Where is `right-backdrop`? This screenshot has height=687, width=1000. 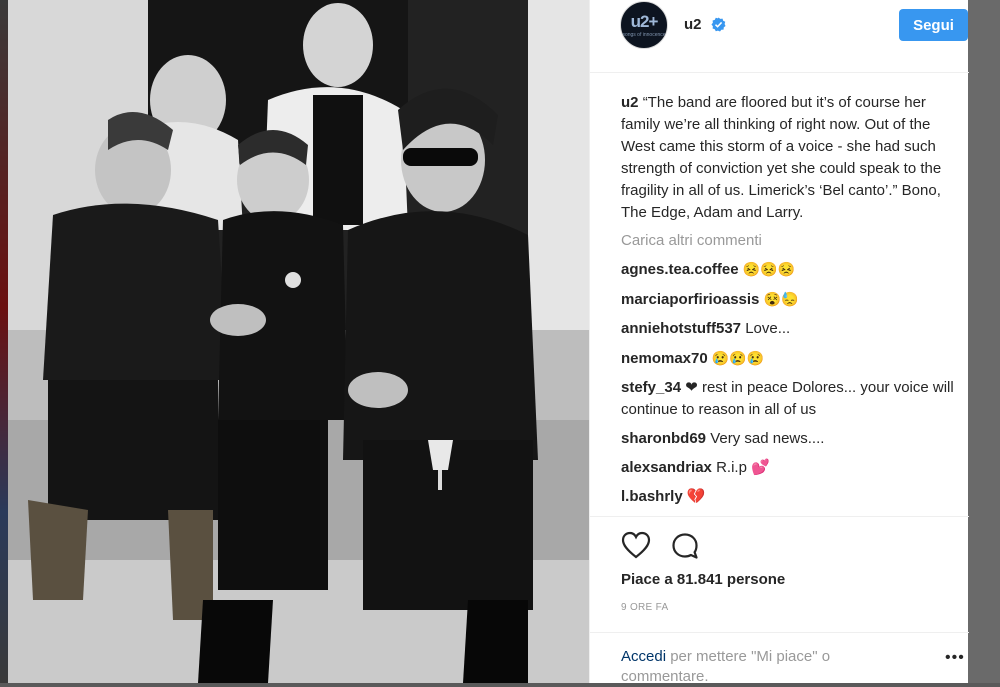
right-backdrop is located at coordinates (984, 341).